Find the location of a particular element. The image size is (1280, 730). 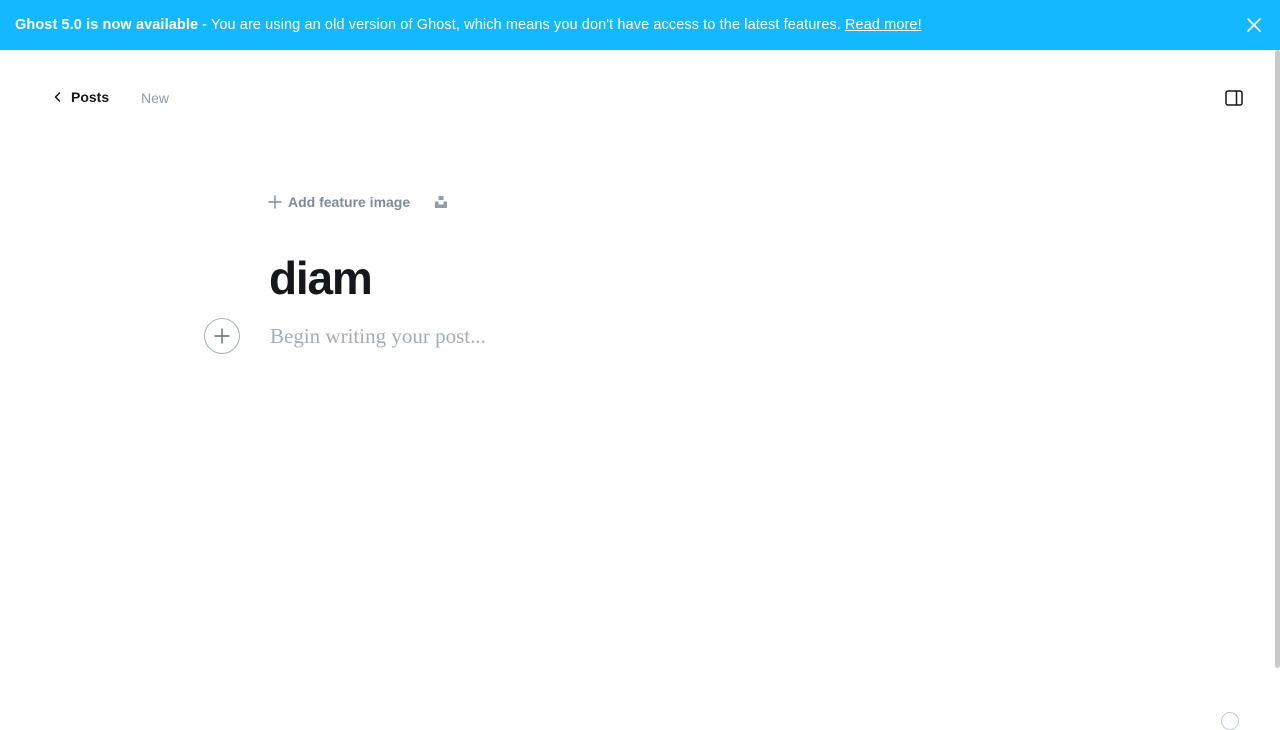

add-feature-image-button: Add feature image is located at coordinates (339, 202).